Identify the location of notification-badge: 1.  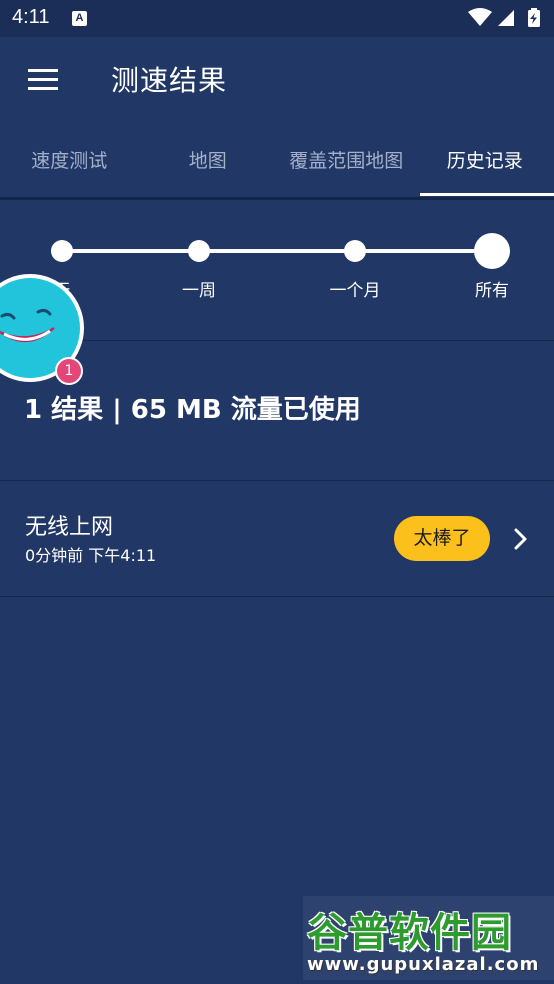
(69, 371).